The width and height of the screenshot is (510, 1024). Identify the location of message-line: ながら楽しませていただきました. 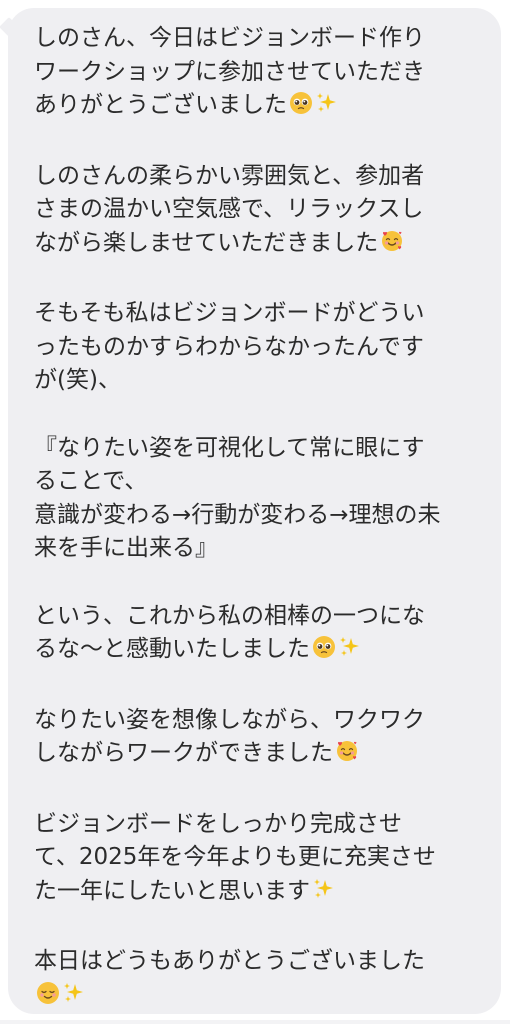
(257, 245).